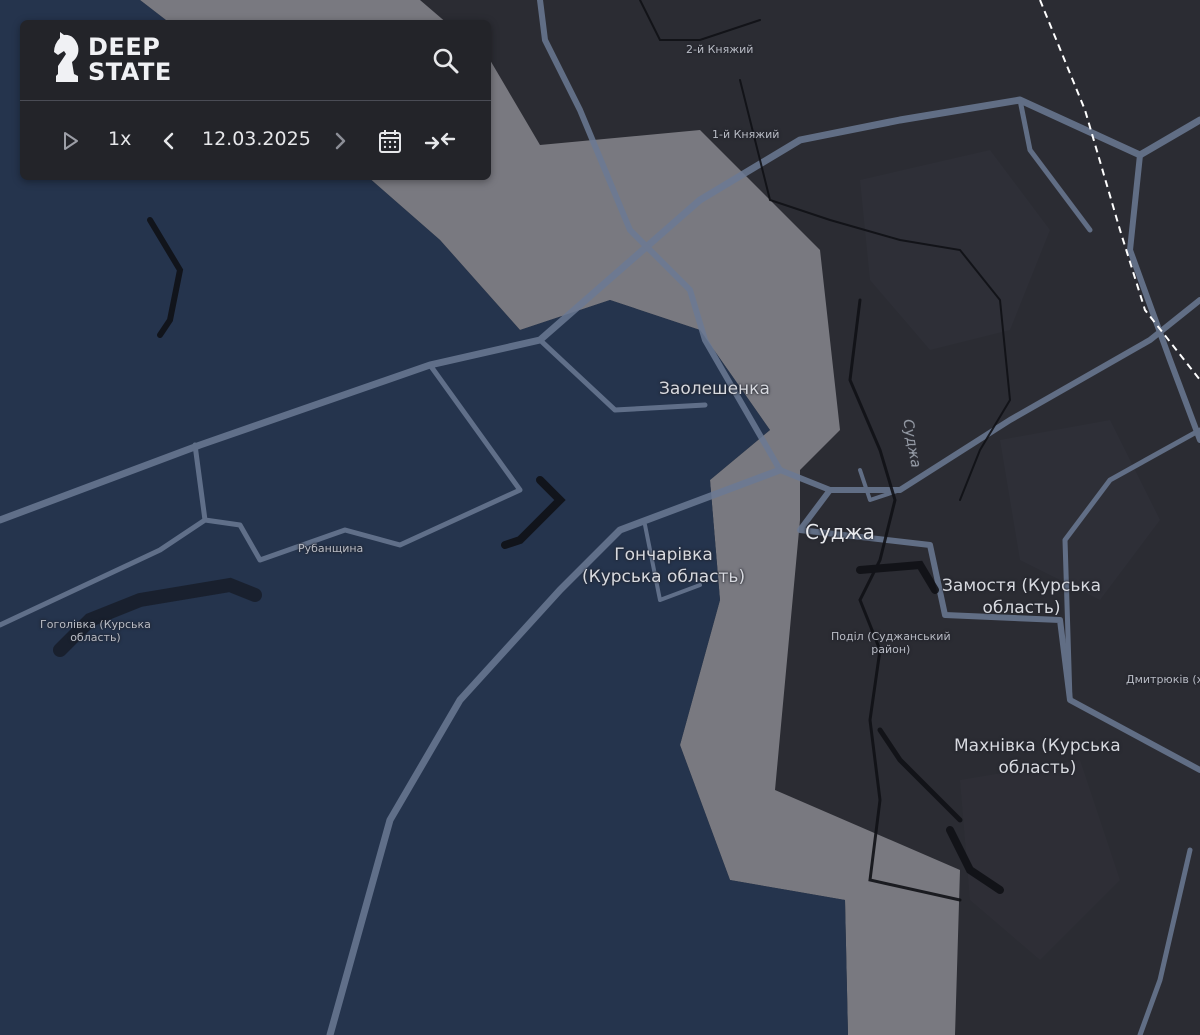 The height and width of the screenshot is (1035, 1200). I want to click on play-icon, so click(71, 143).